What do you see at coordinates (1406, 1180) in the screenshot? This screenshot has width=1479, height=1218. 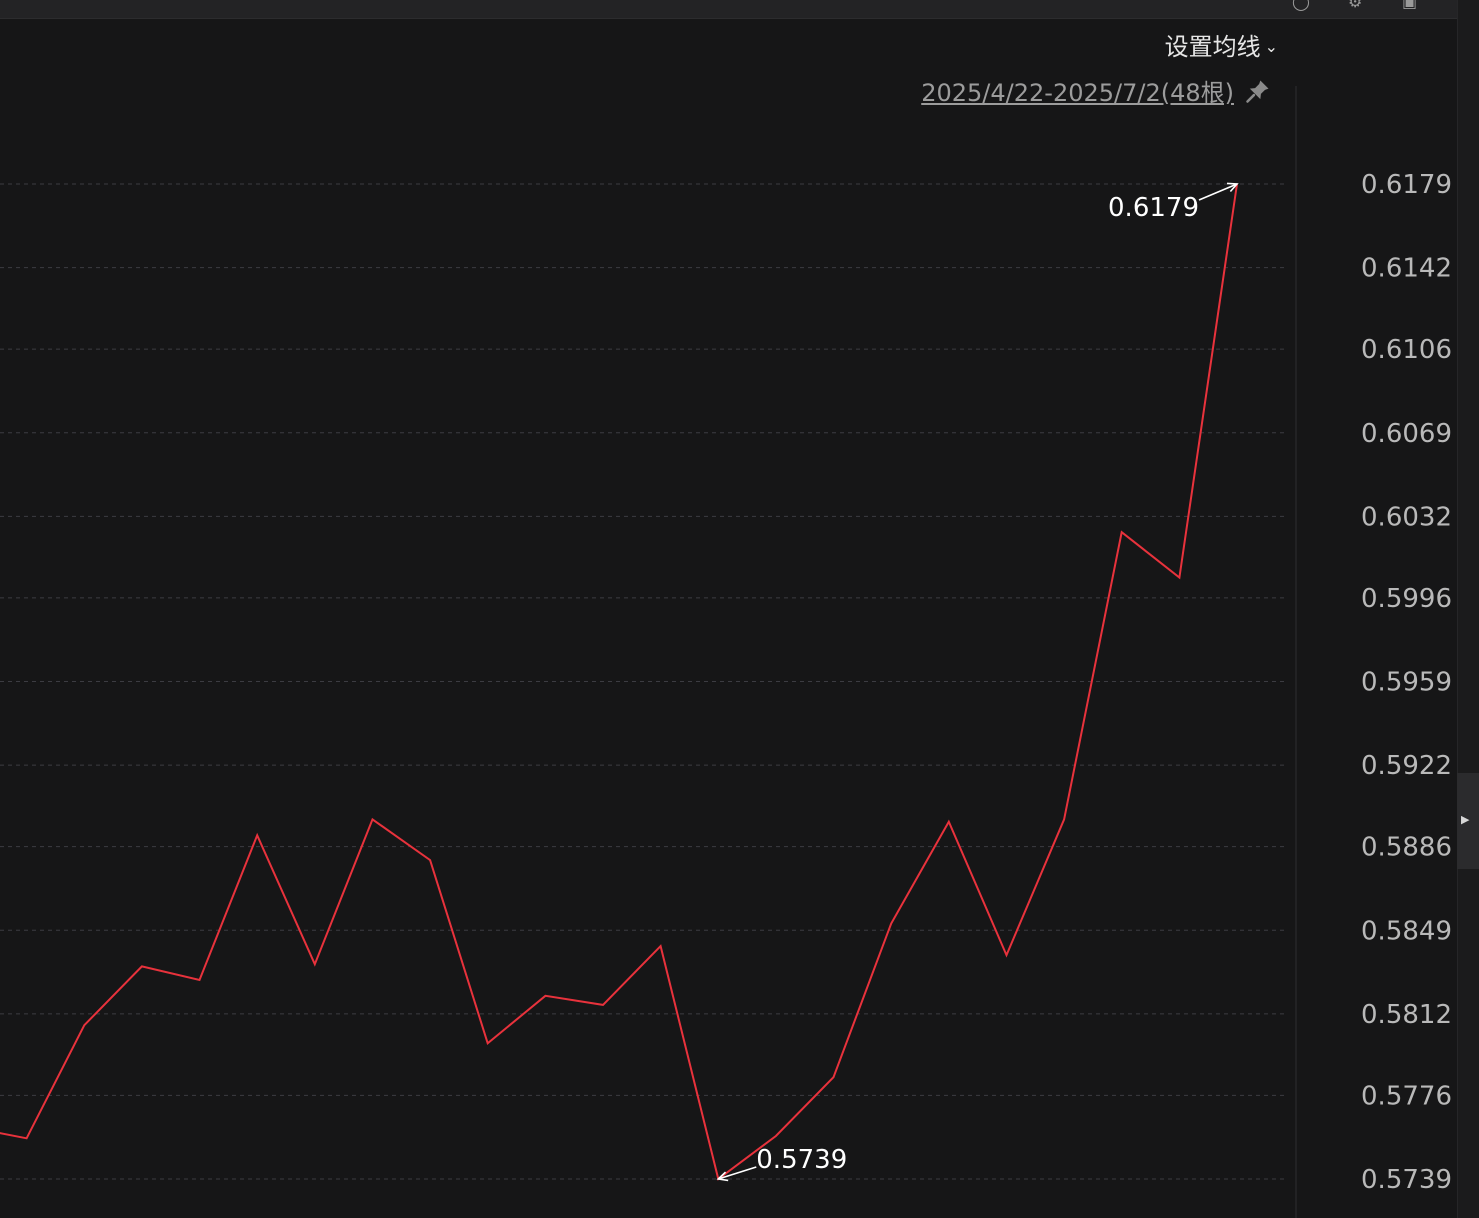 I see `y-tick-label: 0.5739` at bounding box center [1406, 1180].